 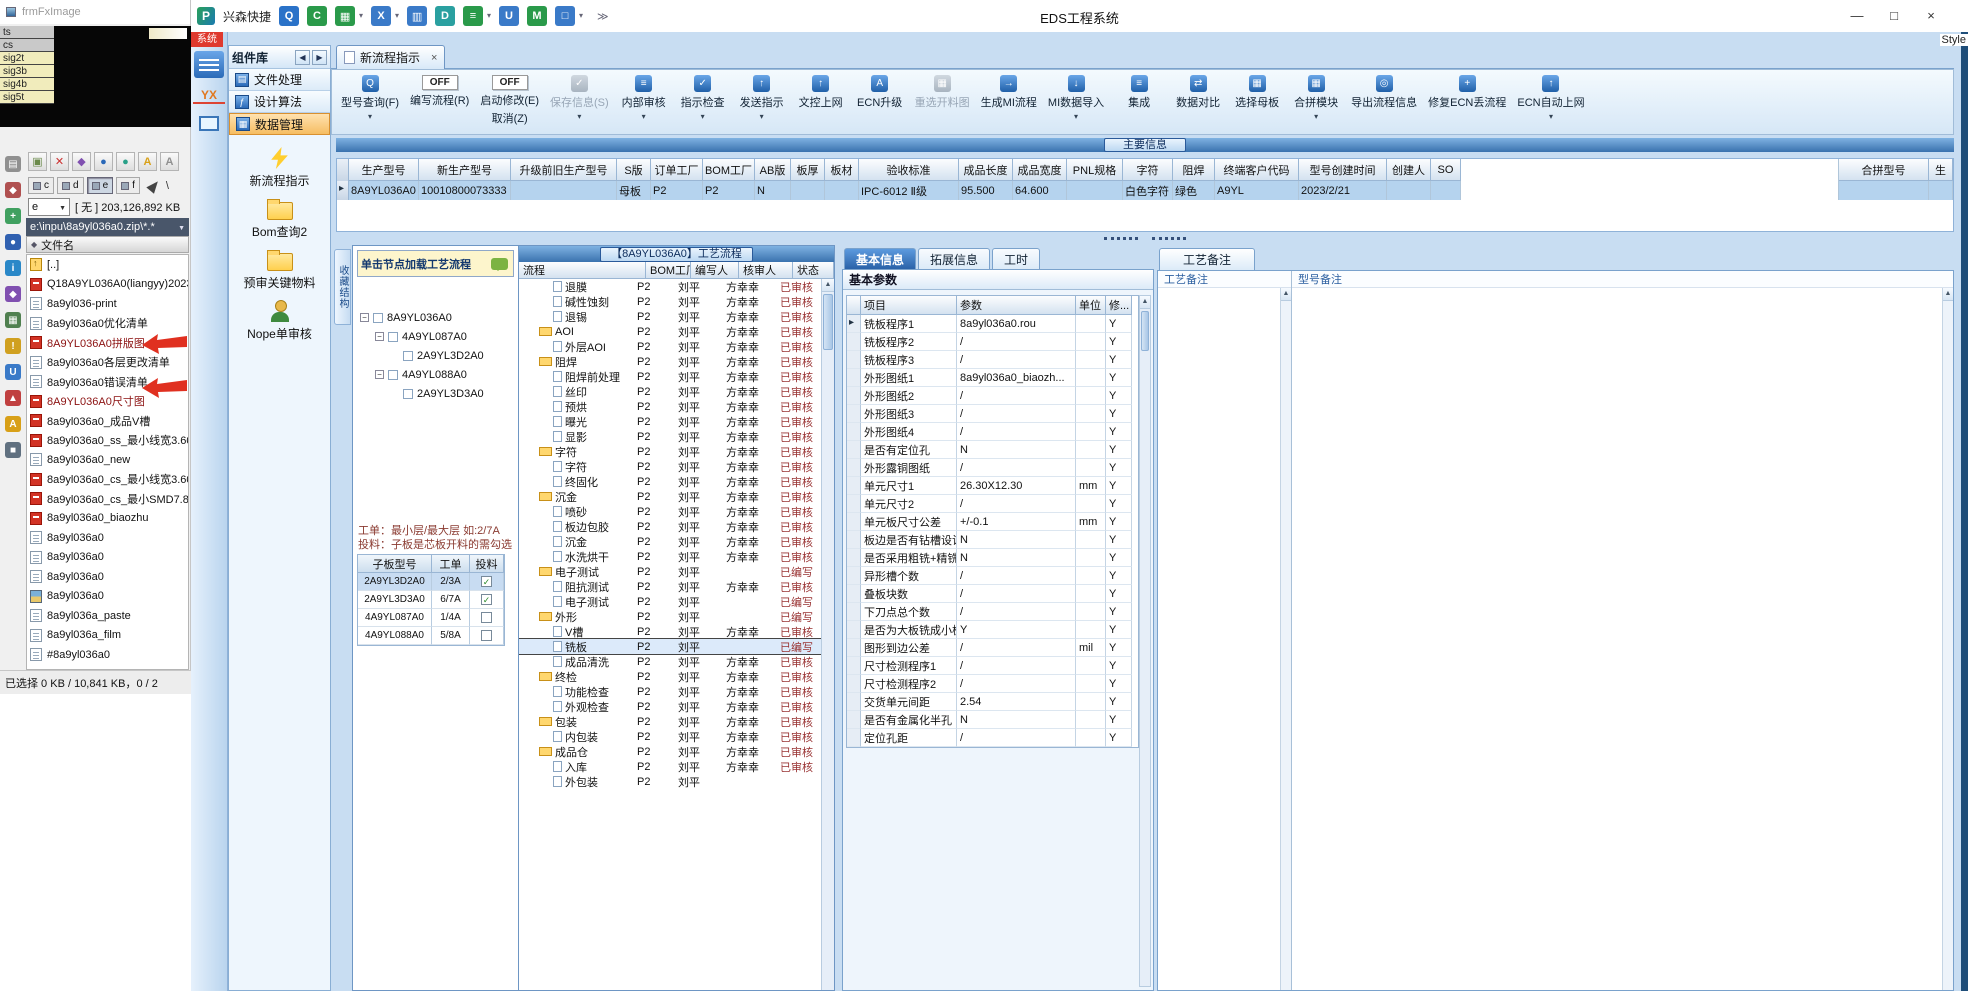 I want to click on flow-row: 曝光 P2 刘平 方幸幸 已审核, so click(x=670, y=421).